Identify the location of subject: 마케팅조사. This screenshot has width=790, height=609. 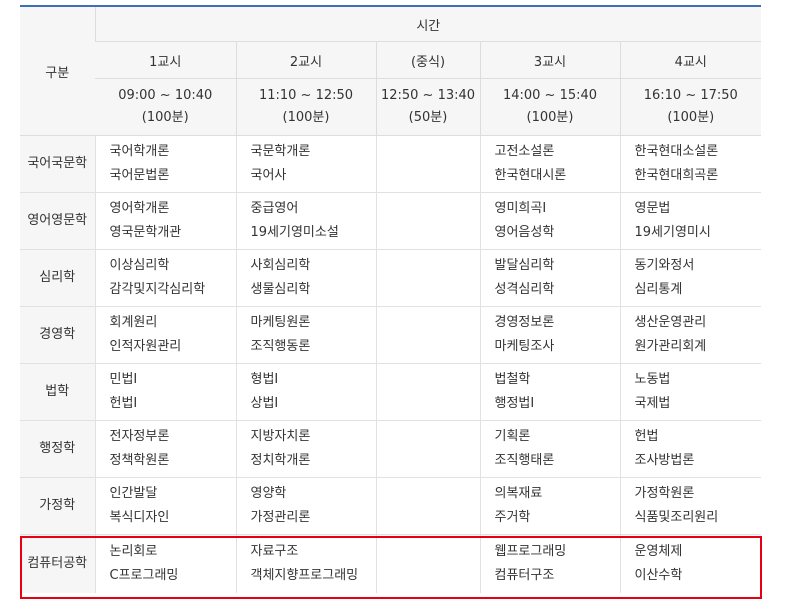
(524, 346).